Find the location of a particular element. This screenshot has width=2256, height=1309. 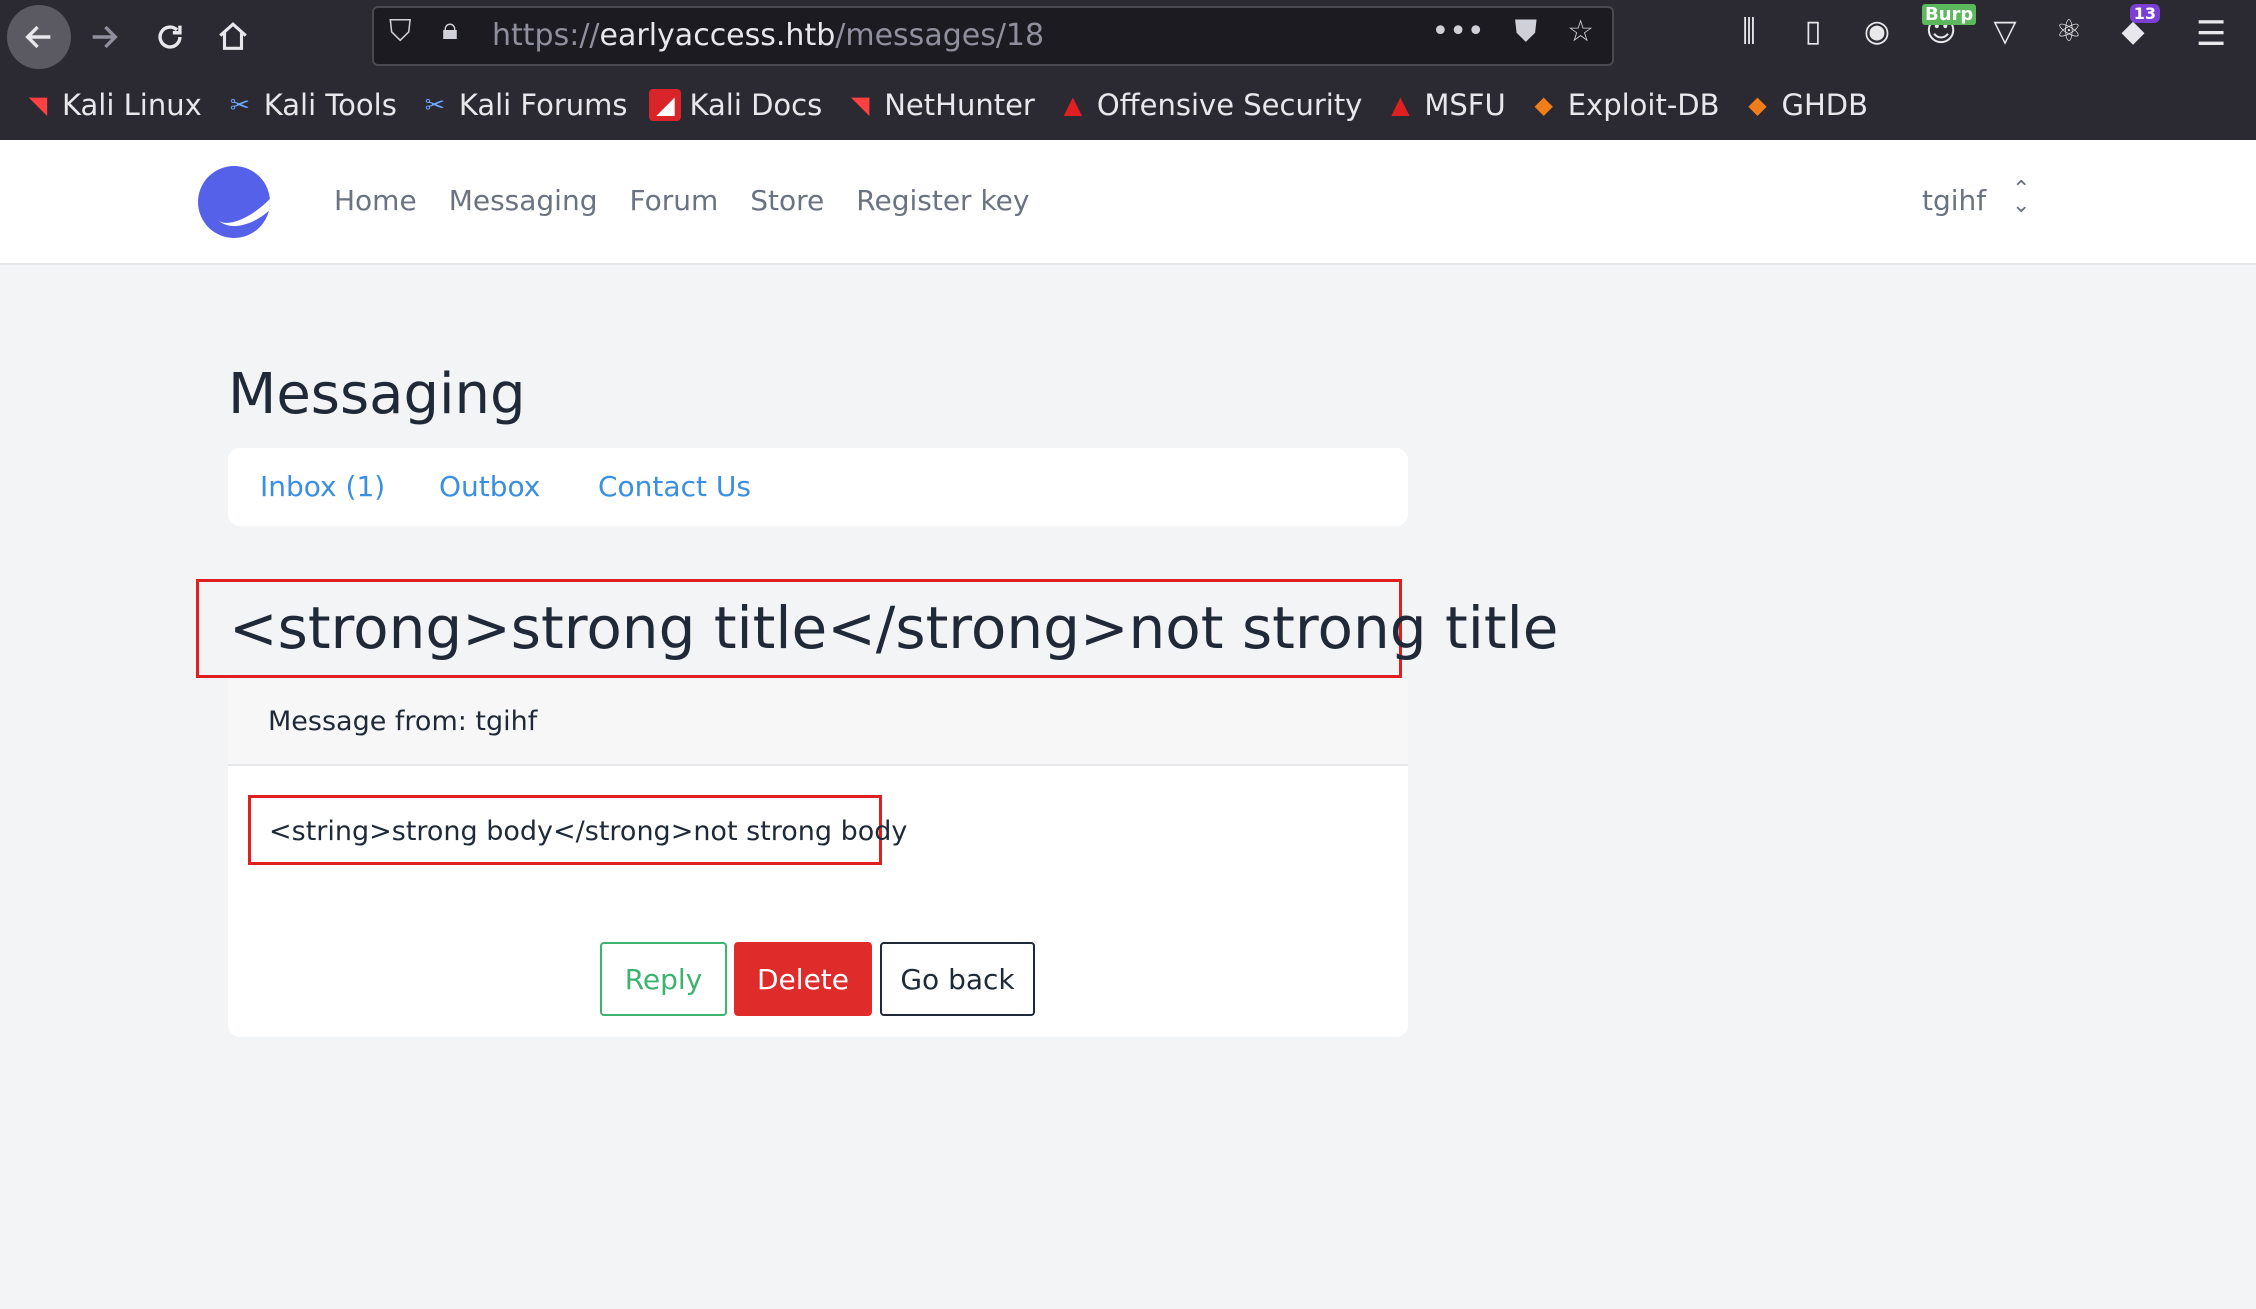

exploit-db-icon: ◆ is located at coordinates (1543, 105).